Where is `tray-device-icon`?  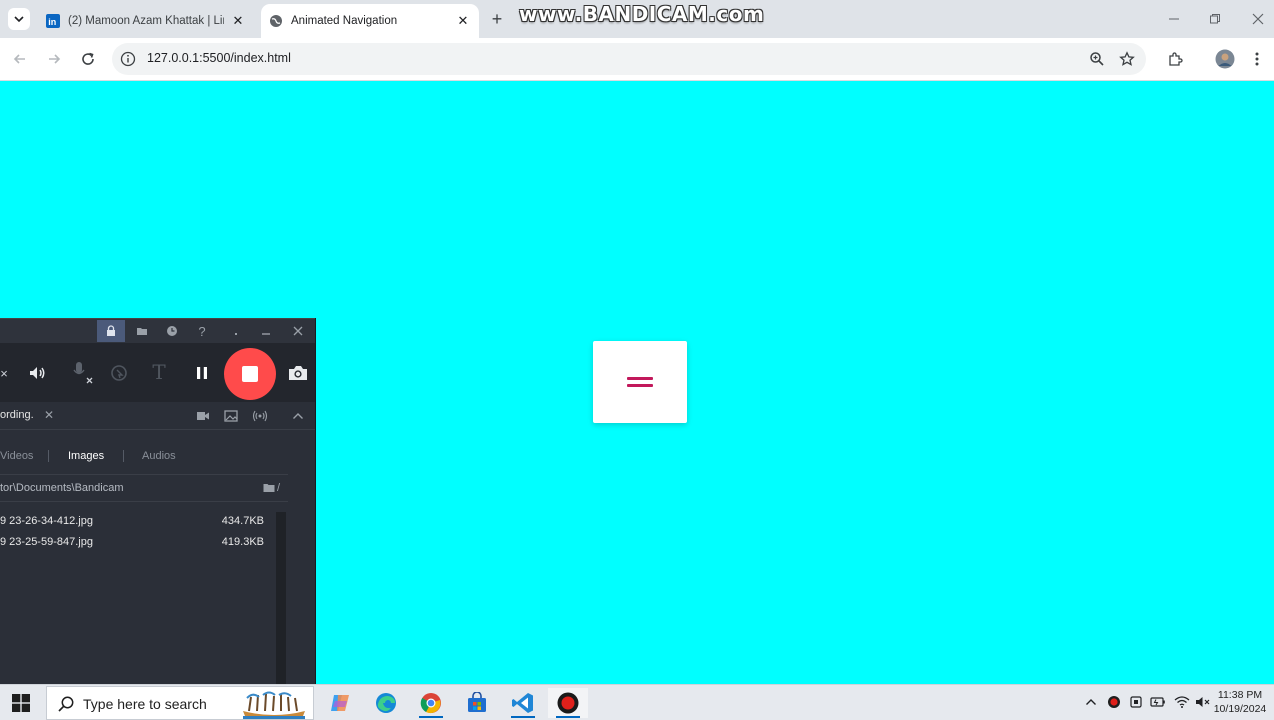
tray-device-icon is located at coordinates (1136, 702).